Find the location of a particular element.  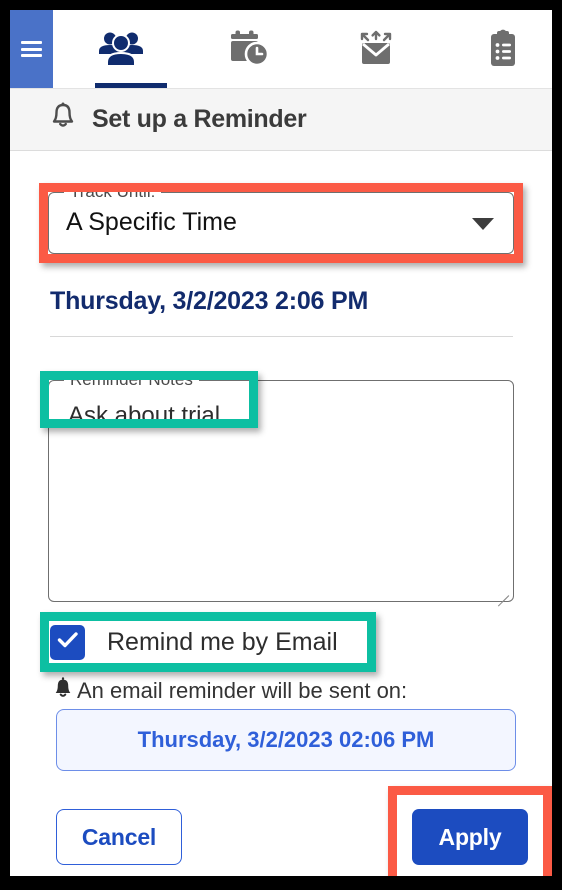

chevron-down-icon is located at coordinates (483, 224).